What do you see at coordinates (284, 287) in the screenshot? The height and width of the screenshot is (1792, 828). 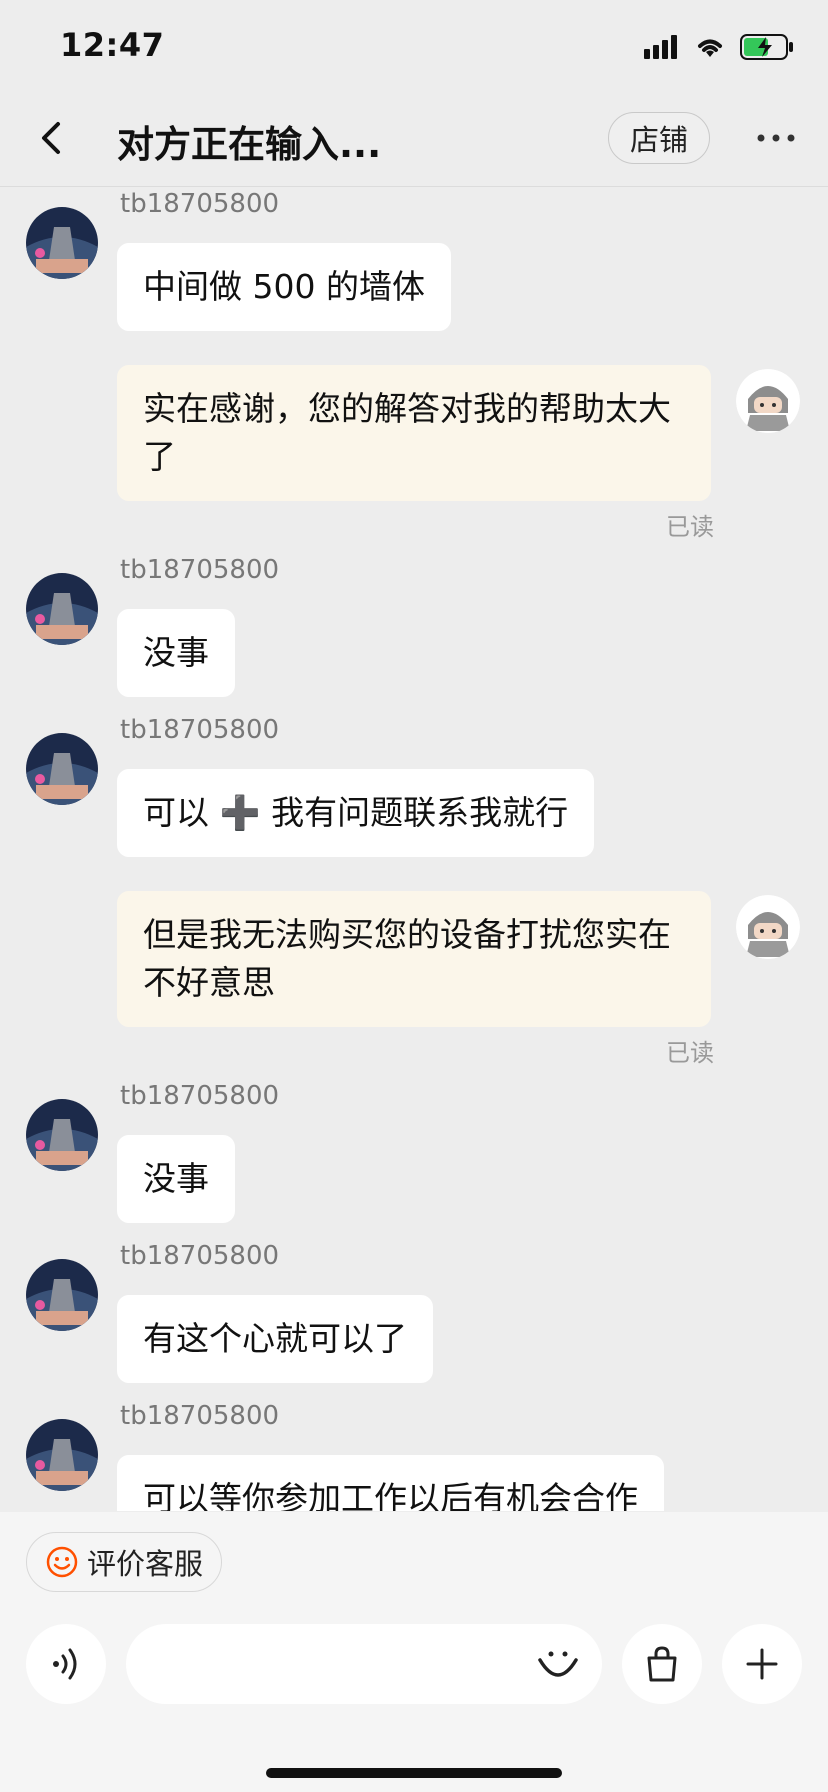 I see `message-bubble: 中间做 500 的墙体` at bounding box center [284, 287].